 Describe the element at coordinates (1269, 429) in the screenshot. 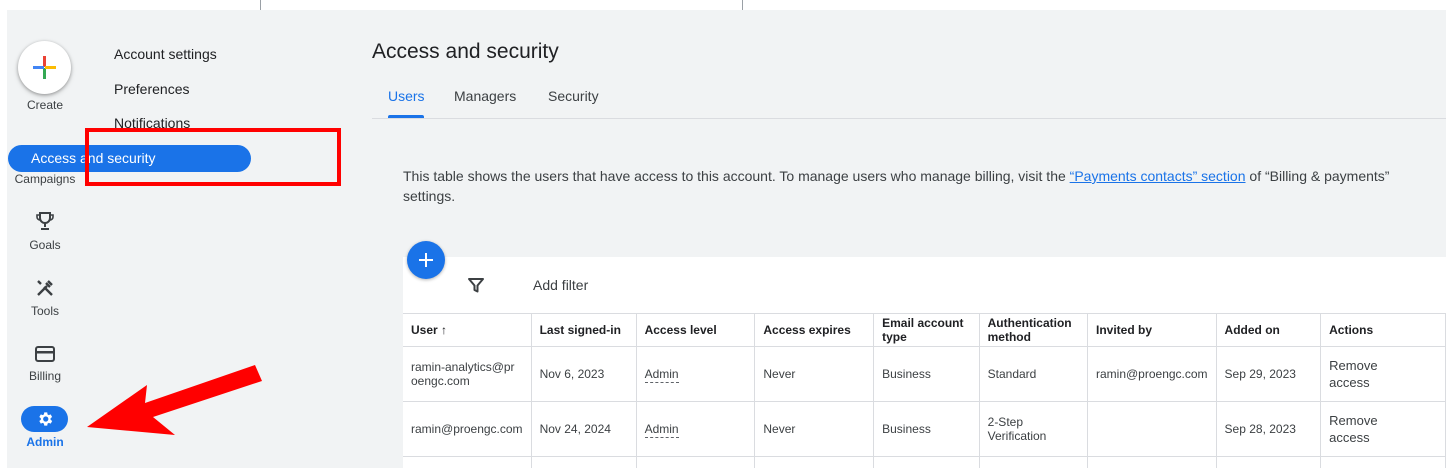

I see `cell-added-on: Sep 28, 2023` at that location.